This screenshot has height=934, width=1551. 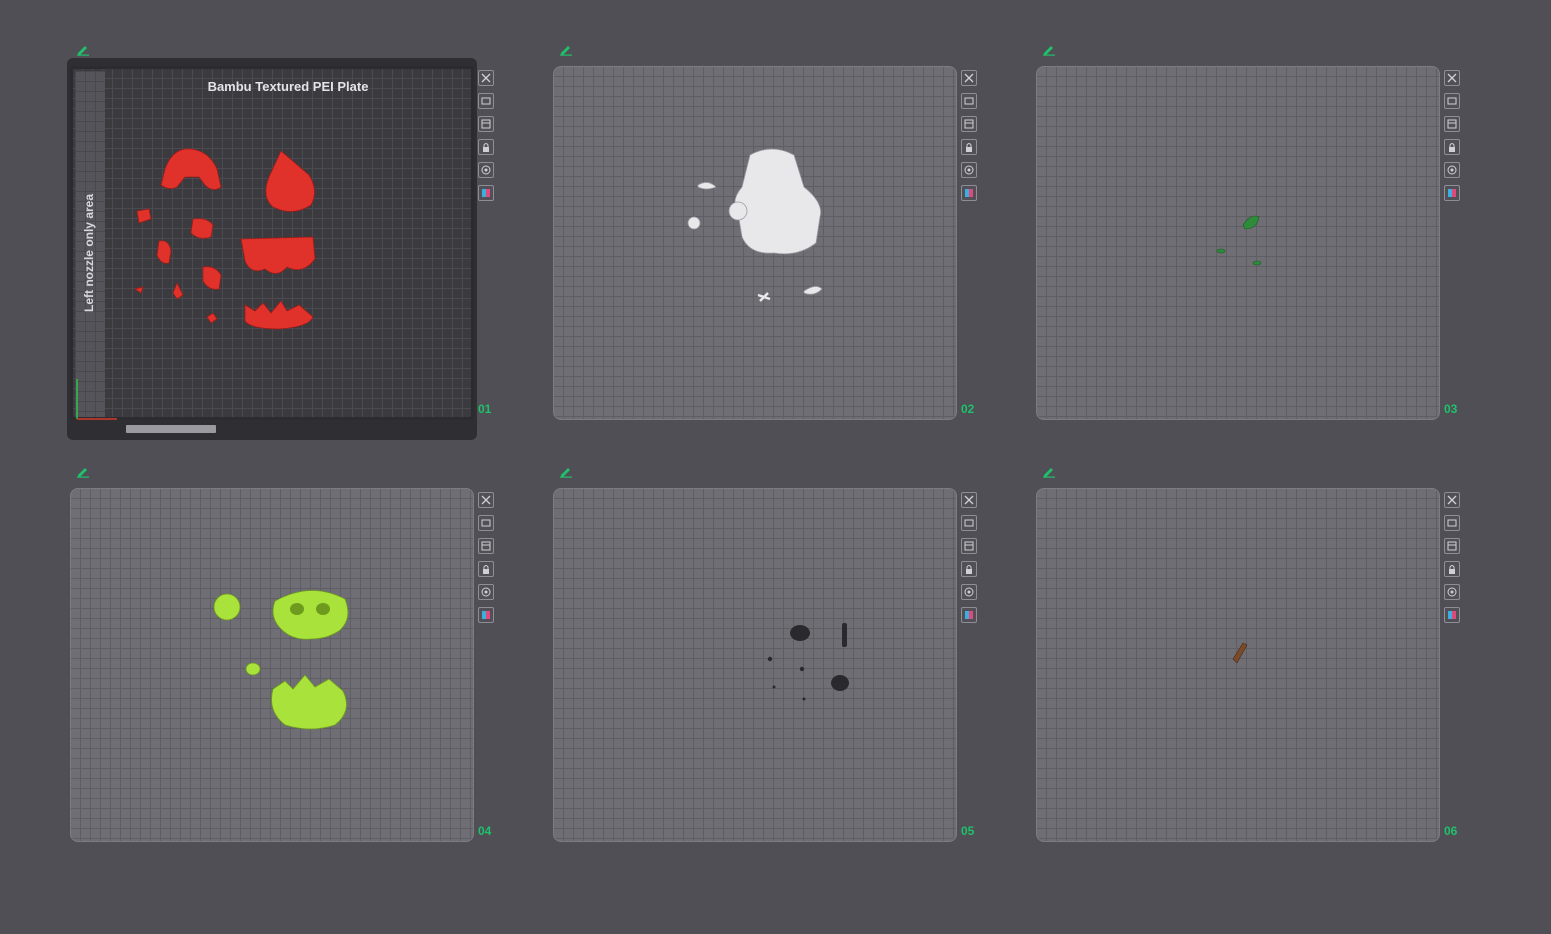 What do you see at coordinates (485, 409) in the screenshot?
I see `plate-number: 01` at bounding box center [485, 409].